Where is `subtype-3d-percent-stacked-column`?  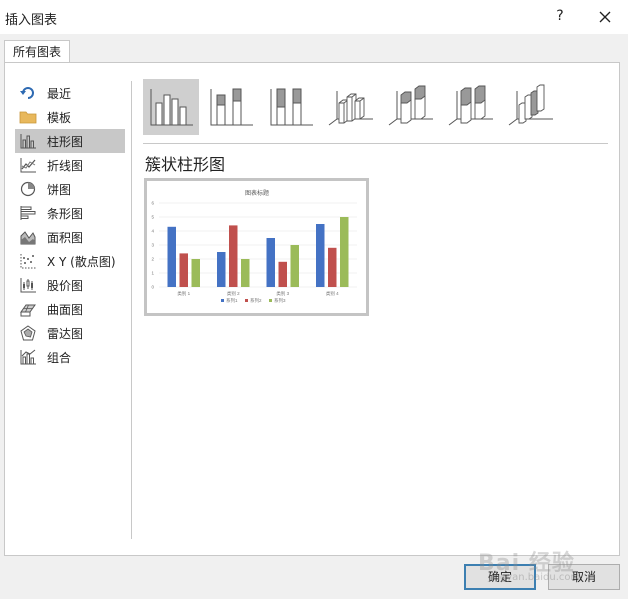 subtype-3d-percent-stacked-column is located at coordinates (471, 107).